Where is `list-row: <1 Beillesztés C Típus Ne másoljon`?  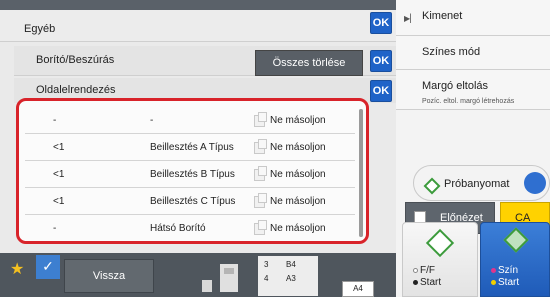
list-row: <1 Beillesztés C Típus Ne másoljon is located at coordinates (190, 201).